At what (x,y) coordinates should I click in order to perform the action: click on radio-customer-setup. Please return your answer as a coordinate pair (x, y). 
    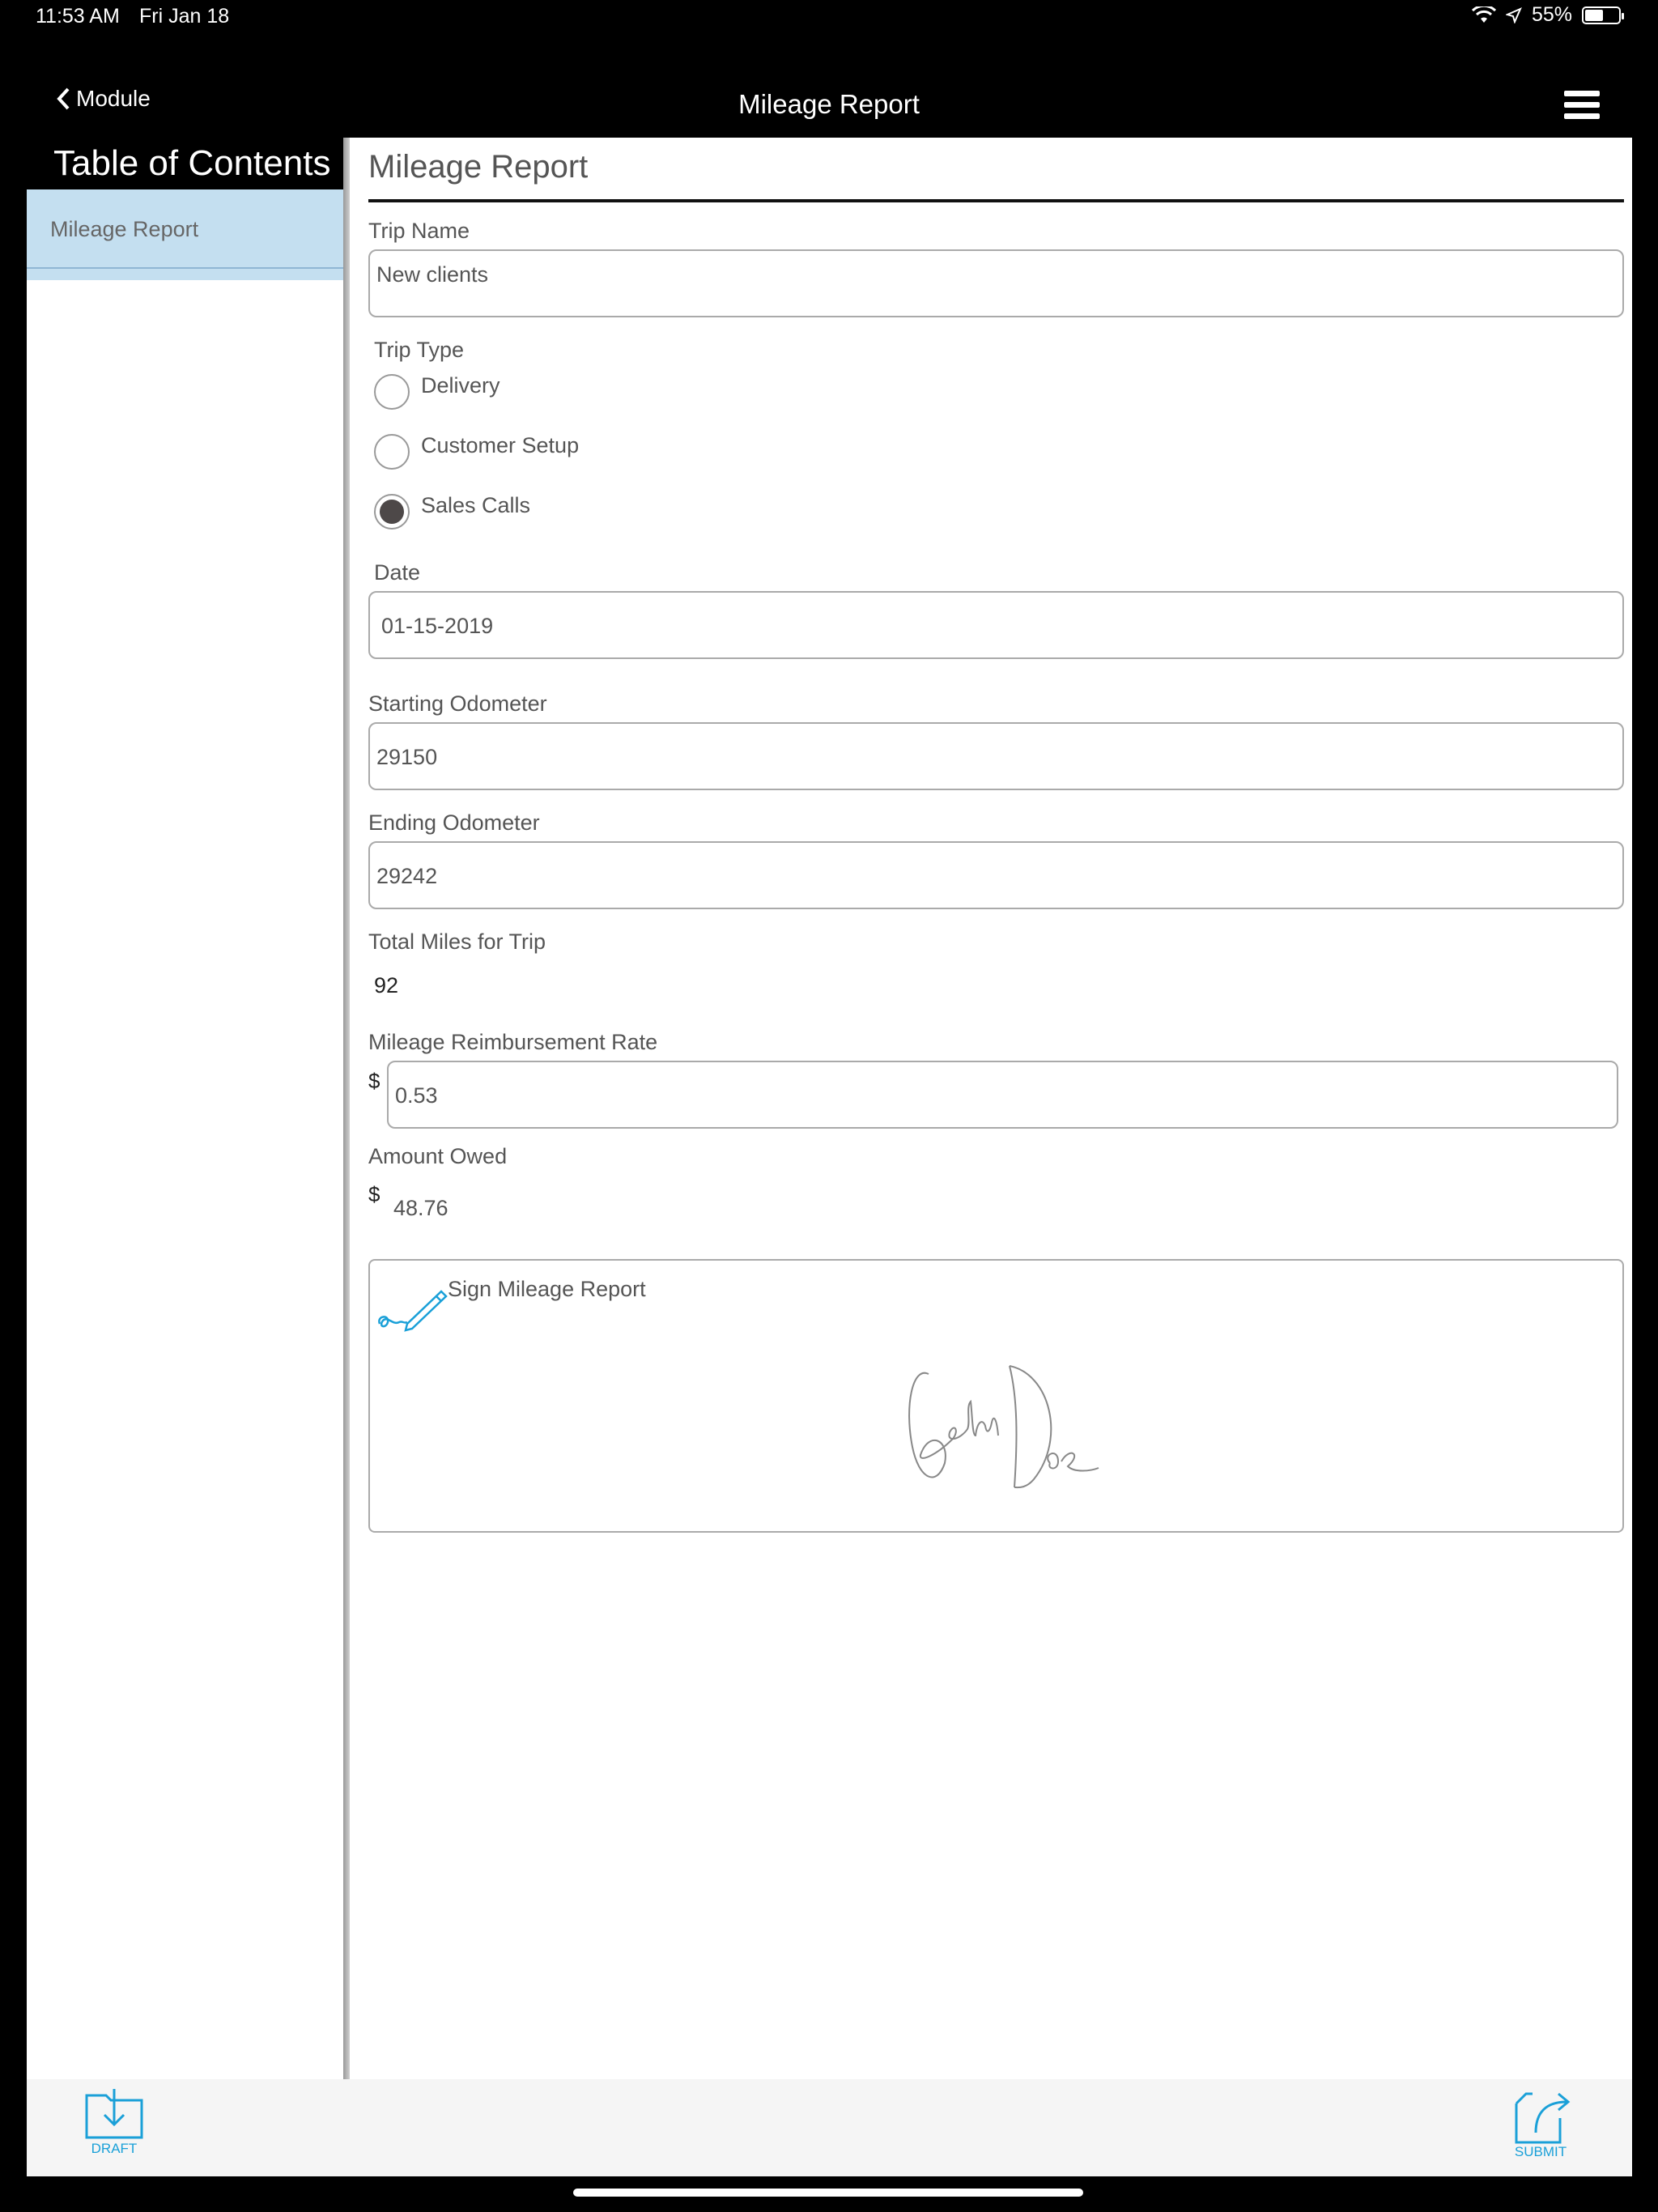
    Looking at the image, I should click on (392, 452).